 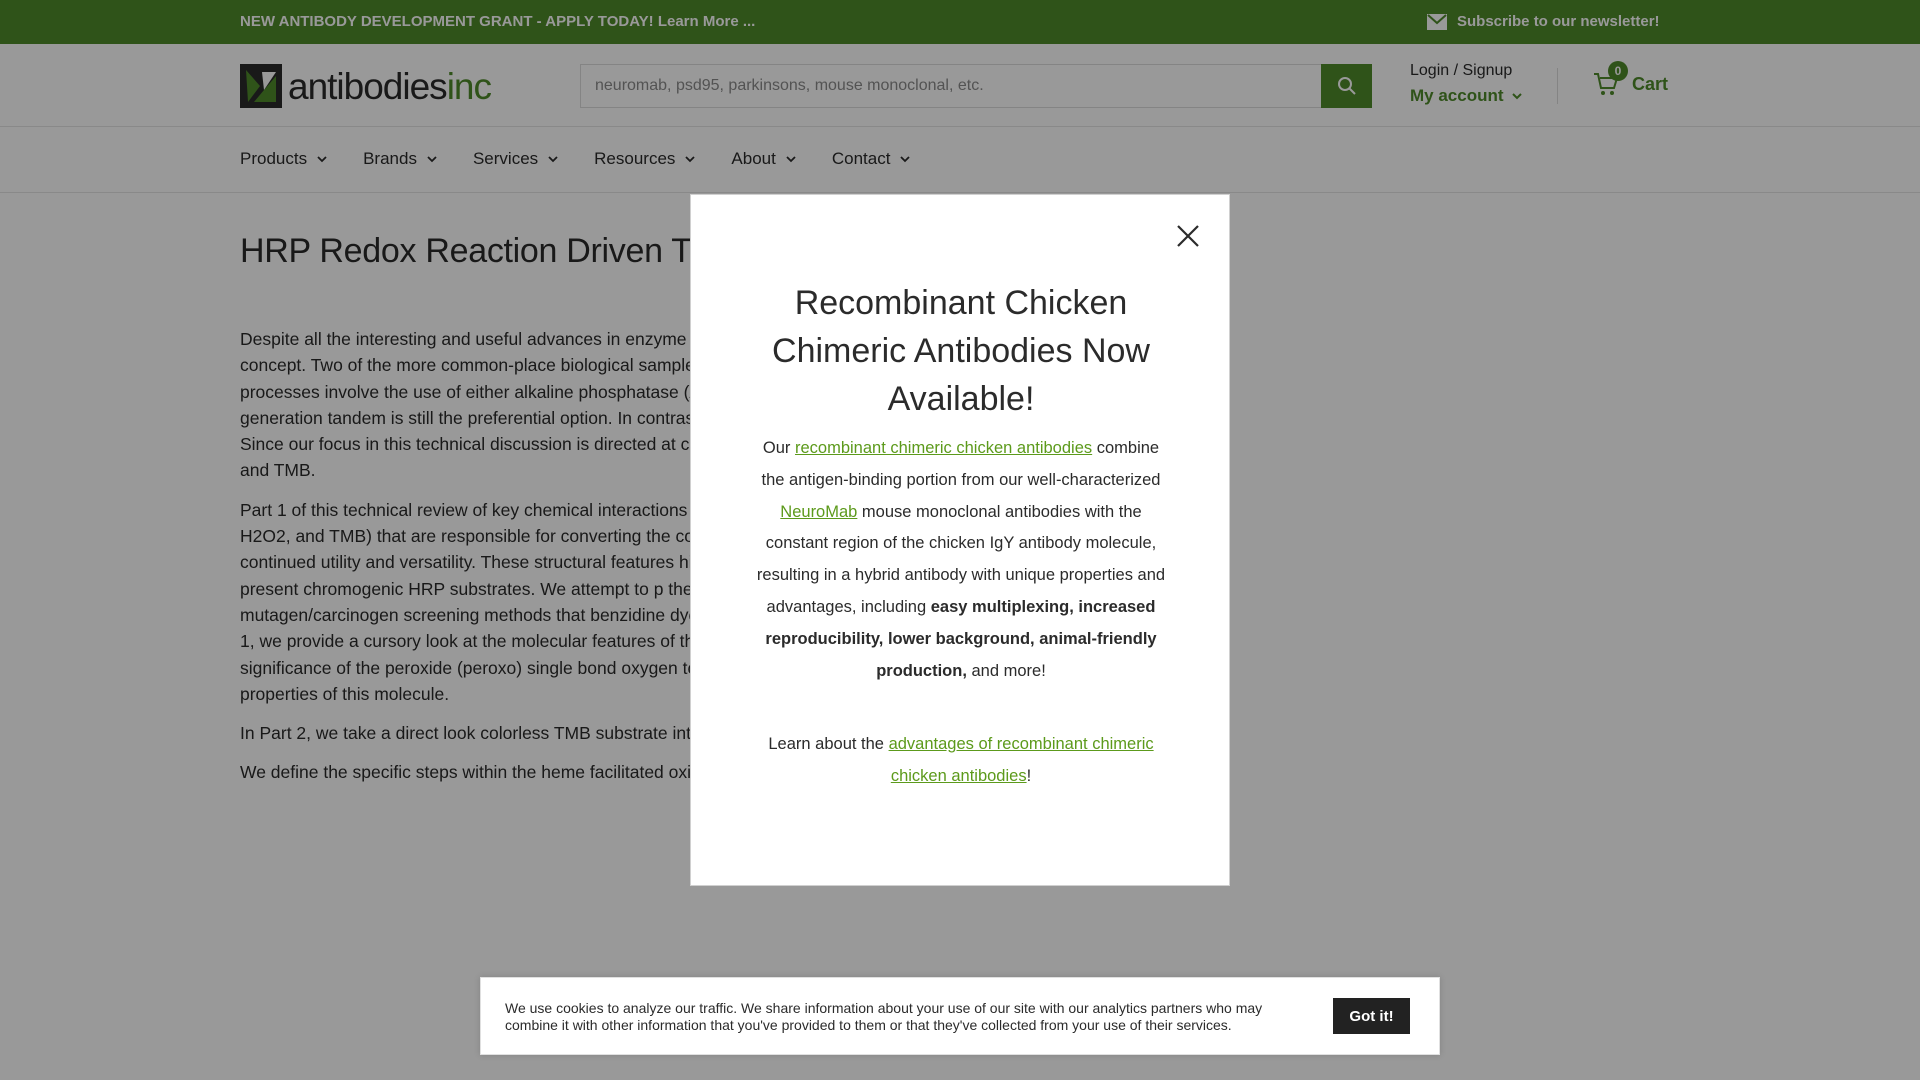 I want to click on neuromab-link: NeuroMab, so click(x=818, y=512).